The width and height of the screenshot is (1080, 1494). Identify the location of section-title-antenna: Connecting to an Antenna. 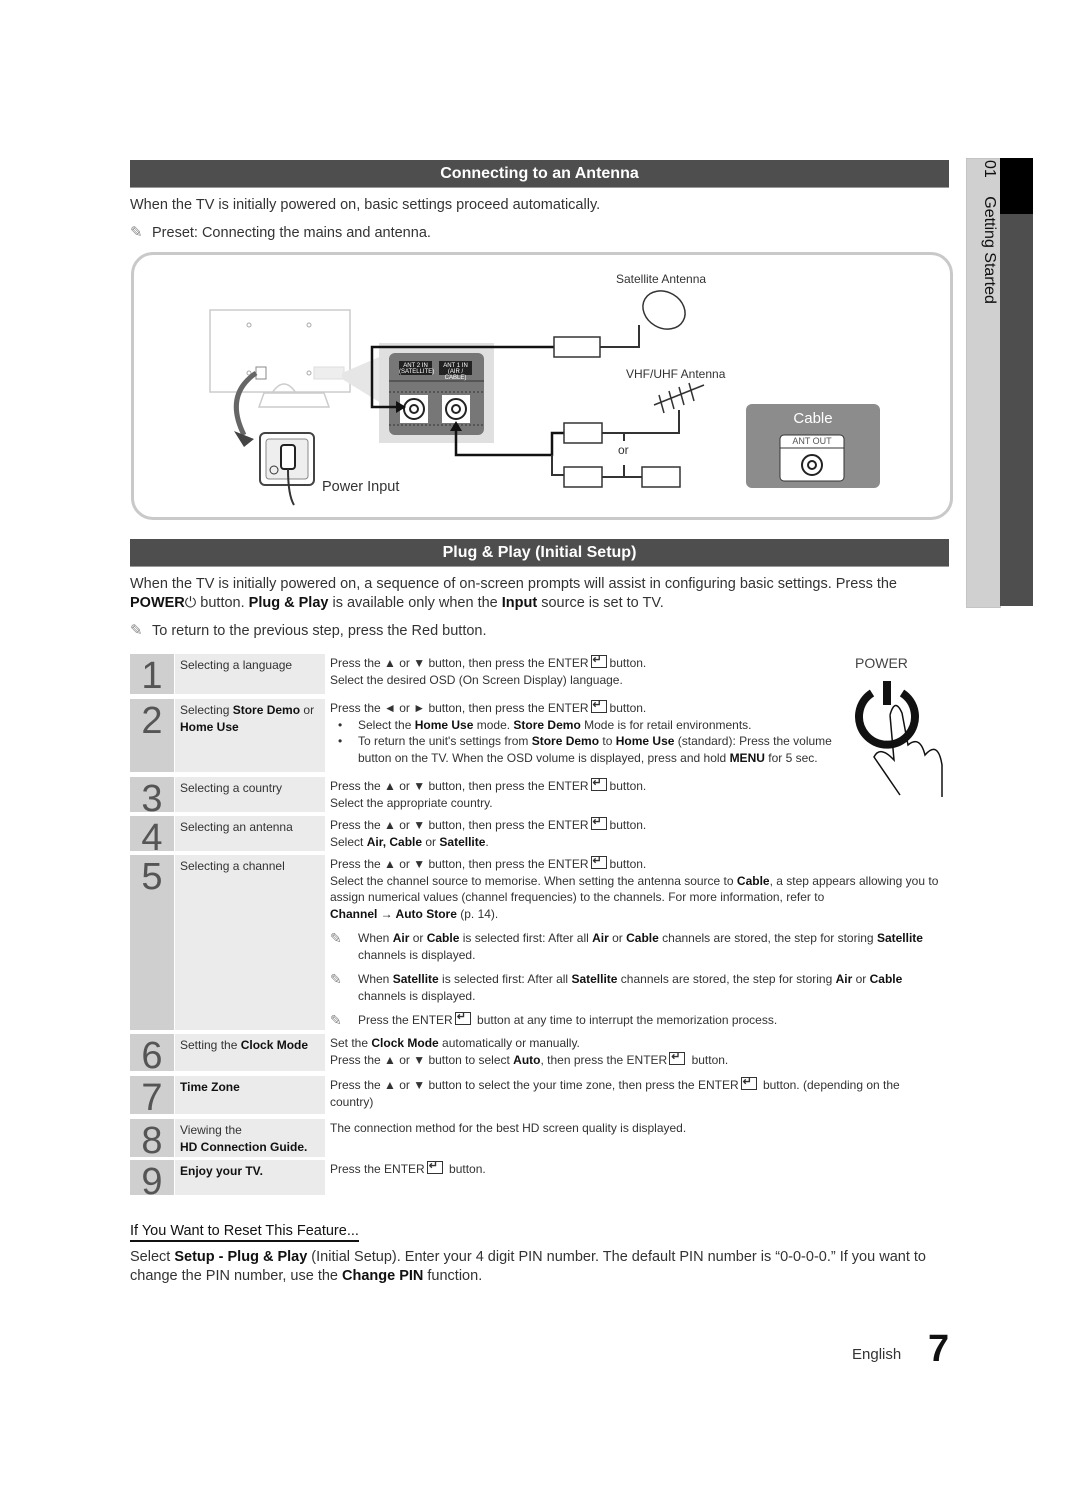
(539, 174).